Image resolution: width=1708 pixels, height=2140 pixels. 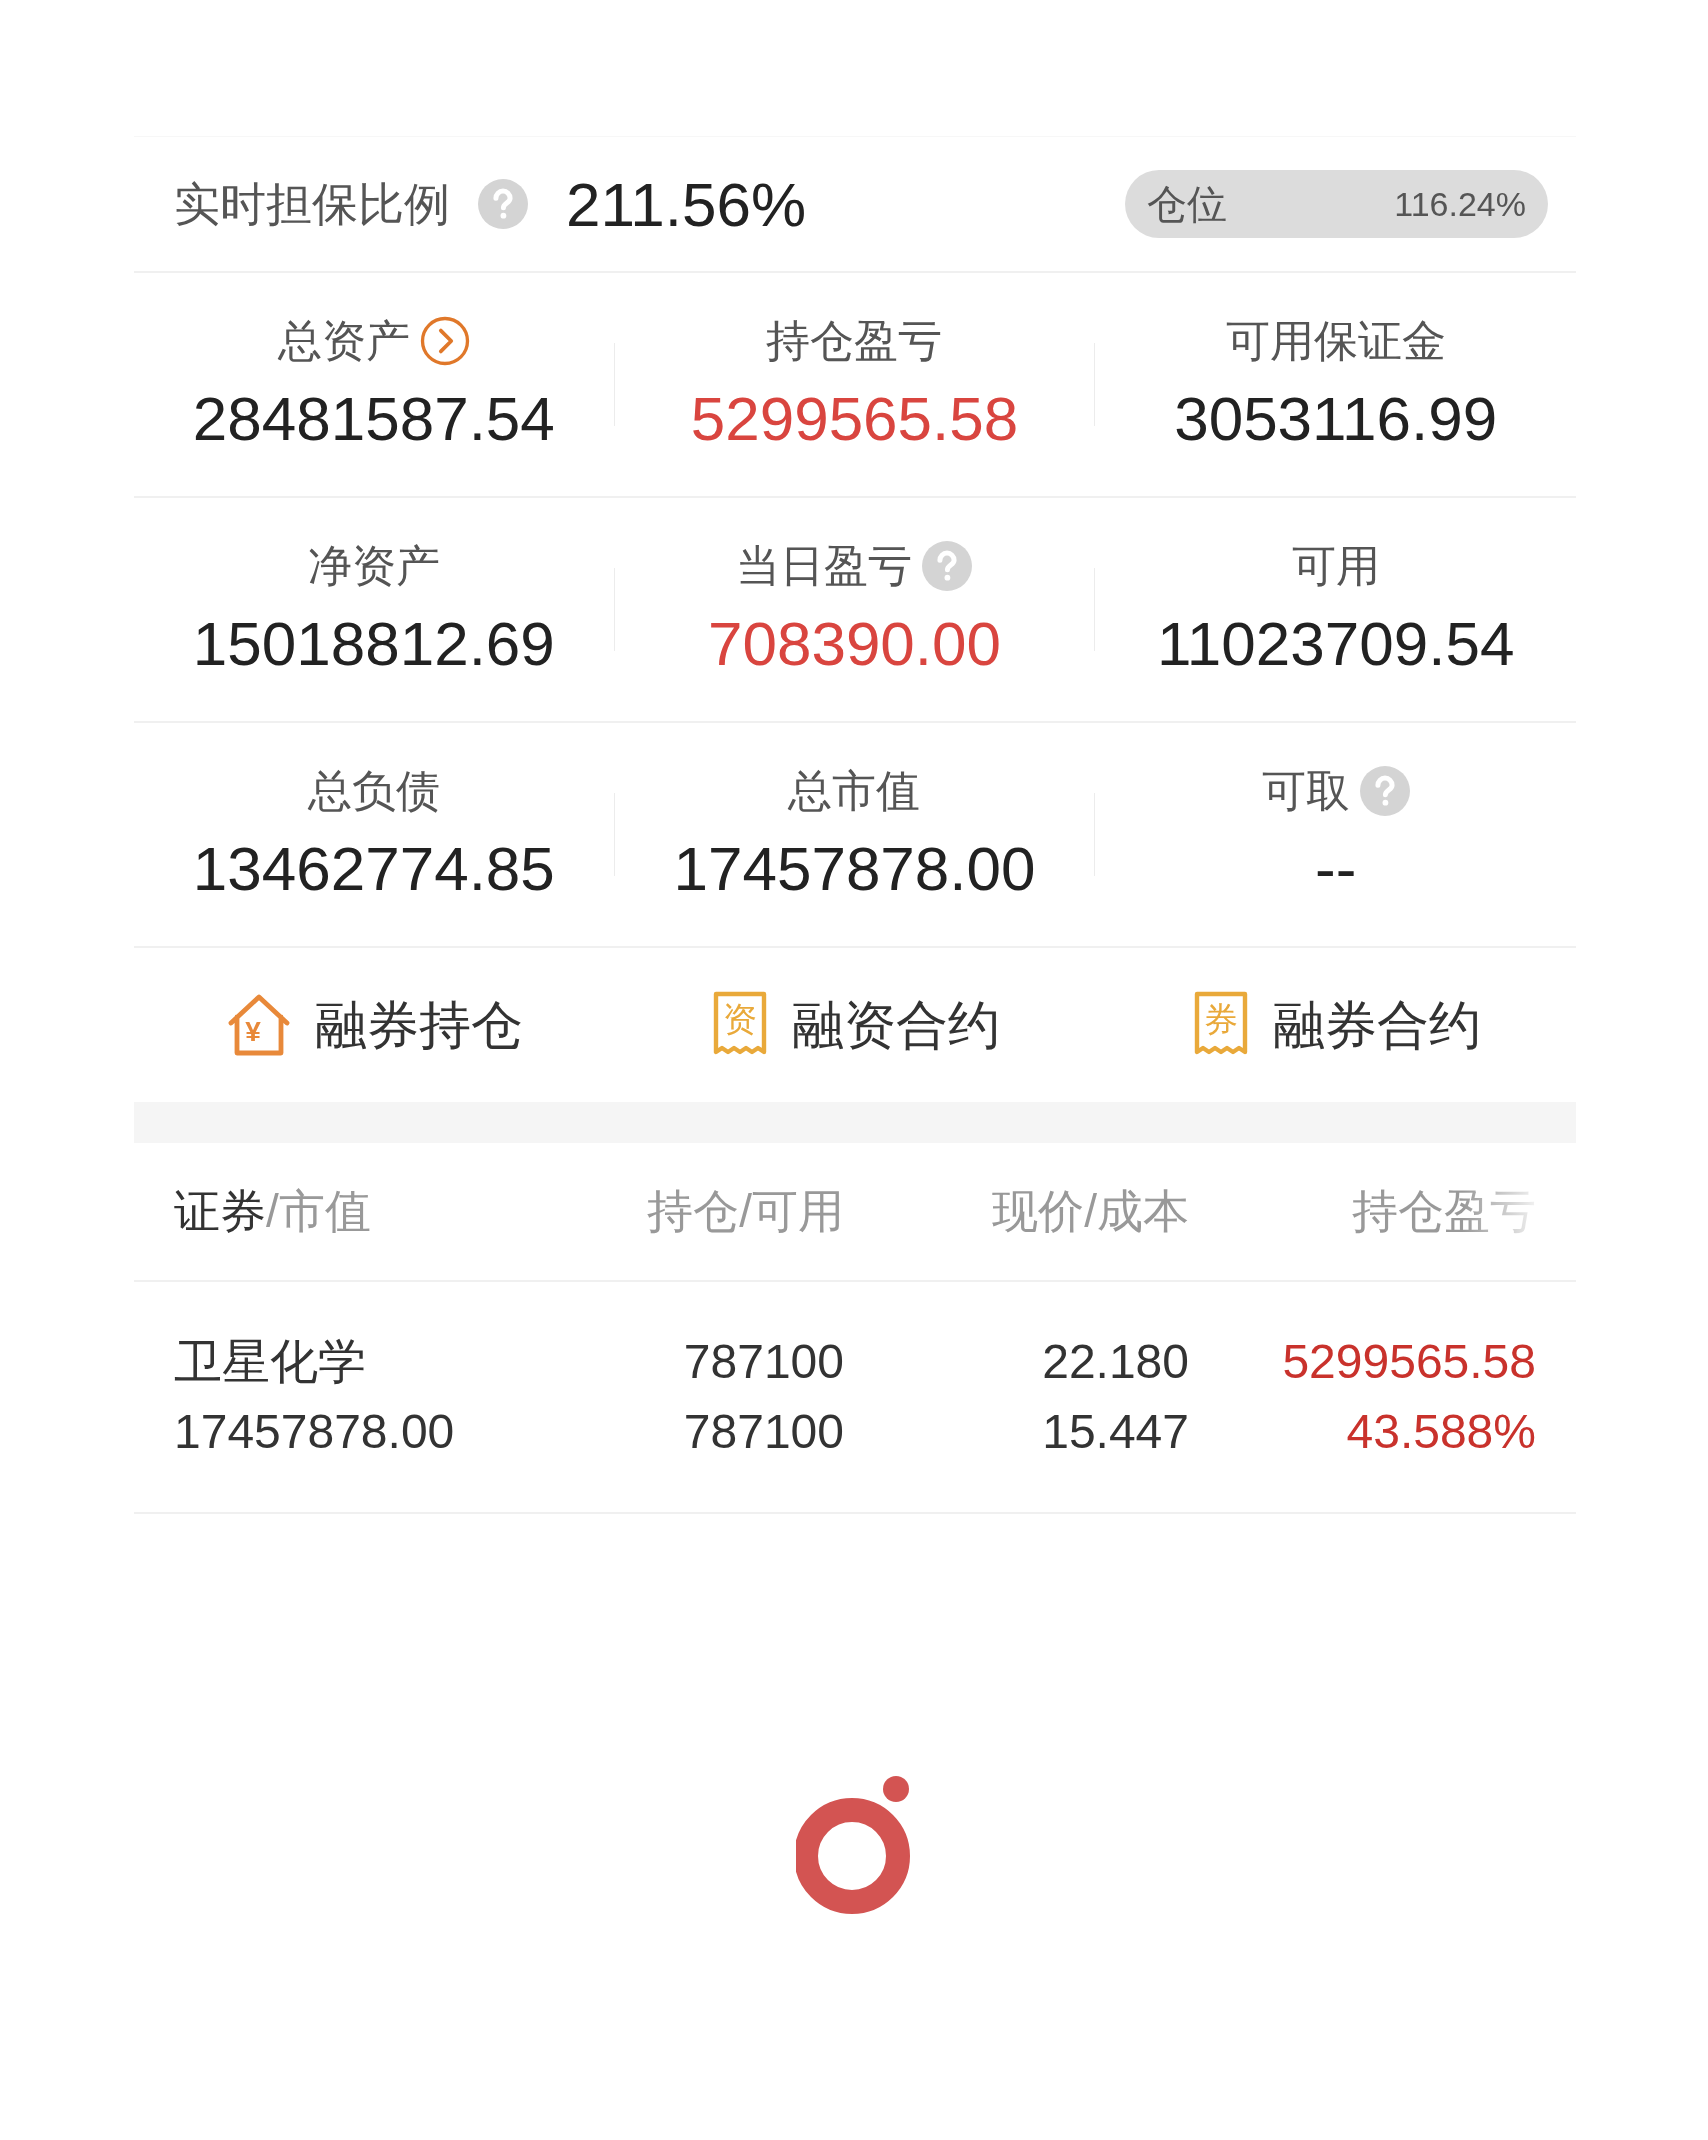 I want to click on metric-label: 净资产, so click(x=373, y=565).